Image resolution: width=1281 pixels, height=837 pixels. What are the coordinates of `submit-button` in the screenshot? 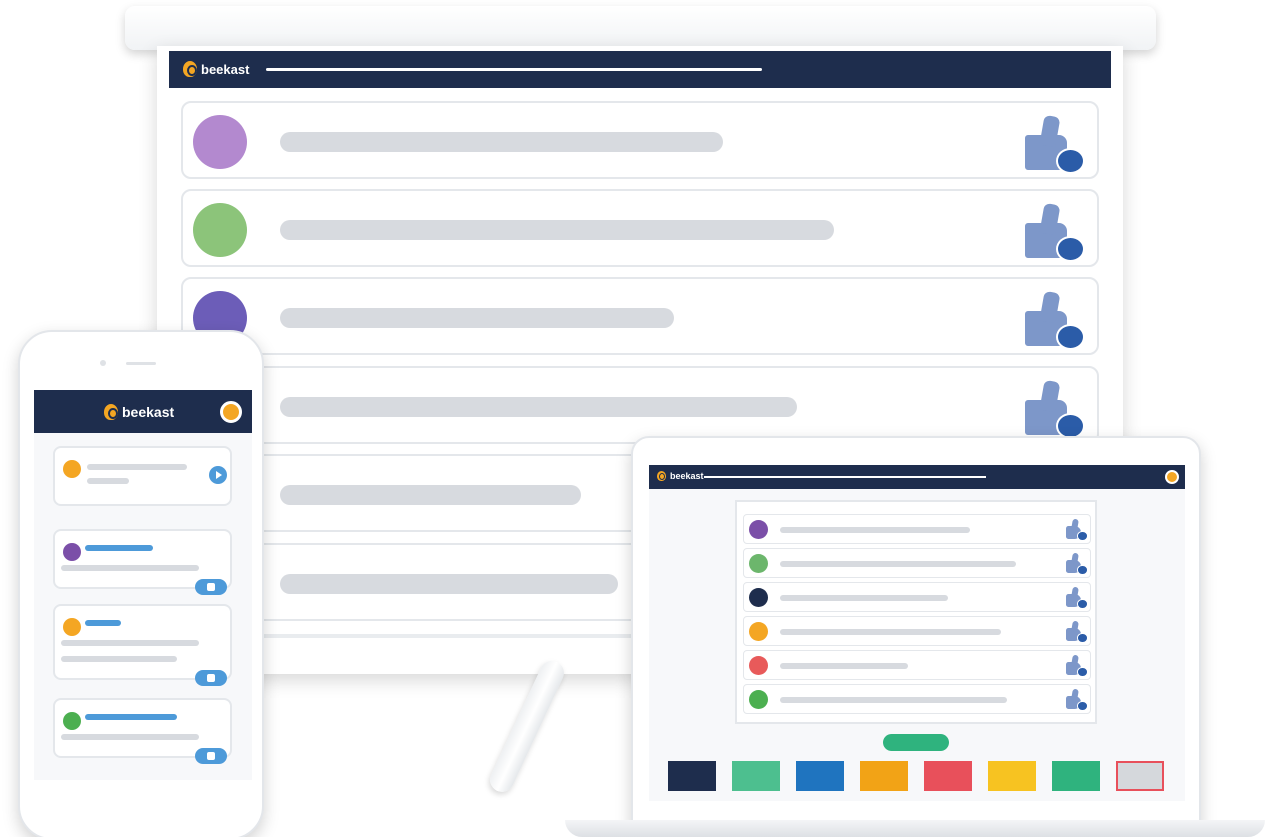 It's located at (916, 742).